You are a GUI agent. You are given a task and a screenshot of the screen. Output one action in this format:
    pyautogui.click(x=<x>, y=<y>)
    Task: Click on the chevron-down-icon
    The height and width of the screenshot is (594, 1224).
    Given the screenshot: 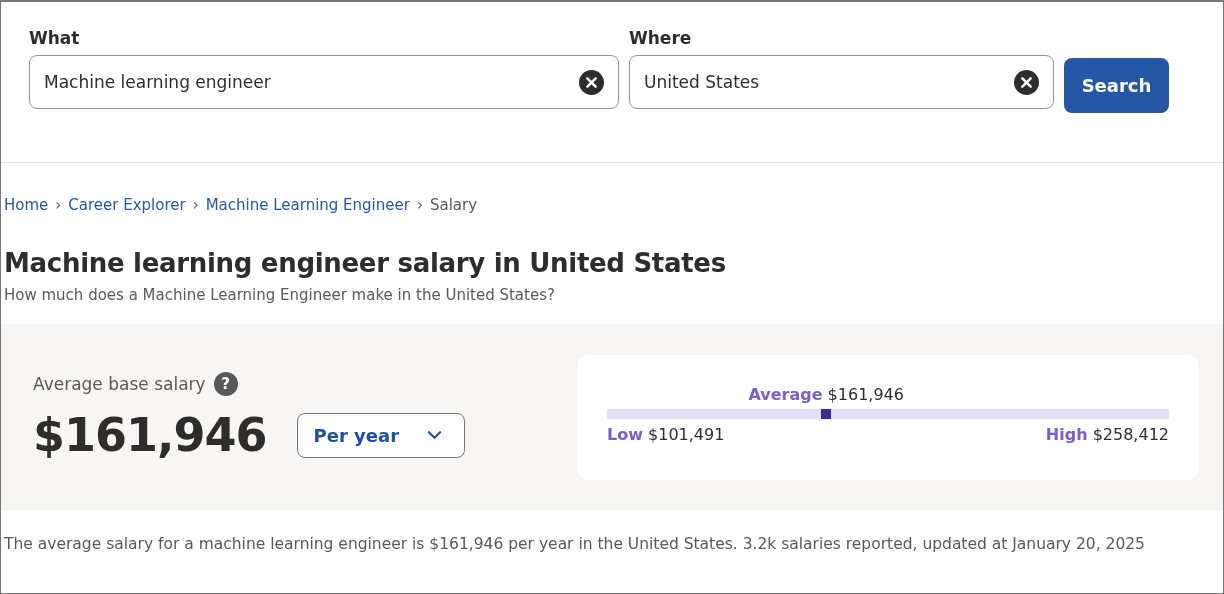 What is the action you would take?
    pyautogui.click(x=434, y=435)
    